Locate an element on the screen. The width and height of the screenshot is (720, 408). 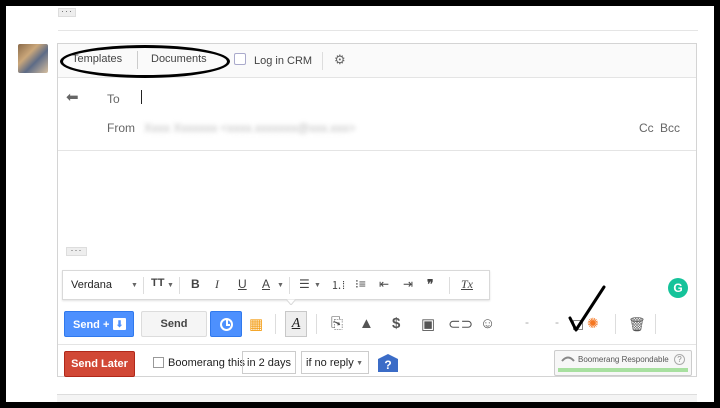
dollar-icon: $ is located at coordinates (396, 323).